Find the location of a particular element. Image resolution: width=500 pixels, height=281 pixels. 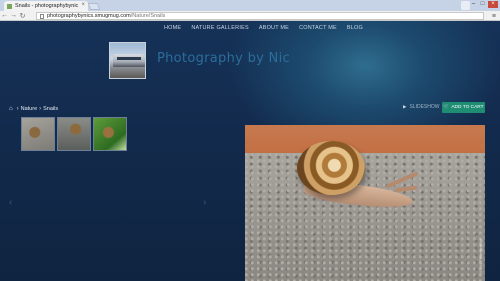

new-tab-button is located at coordinates (94, 6).